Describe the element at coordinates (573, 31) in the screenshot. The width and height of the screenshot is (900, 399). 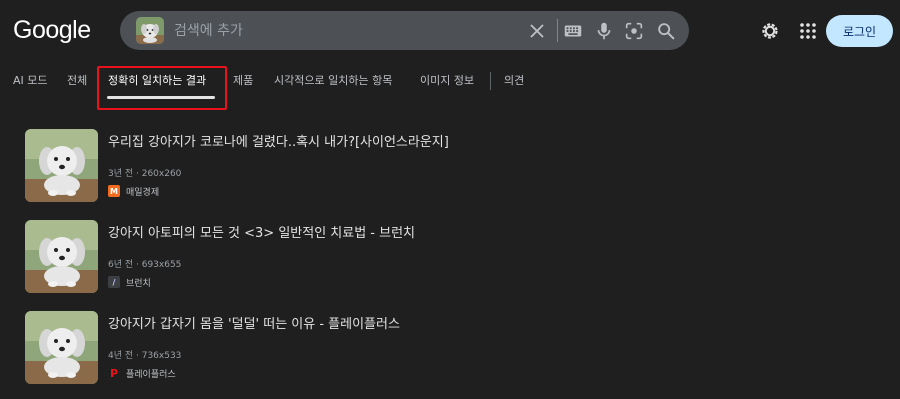
I see `keyboard-icon` at that location.